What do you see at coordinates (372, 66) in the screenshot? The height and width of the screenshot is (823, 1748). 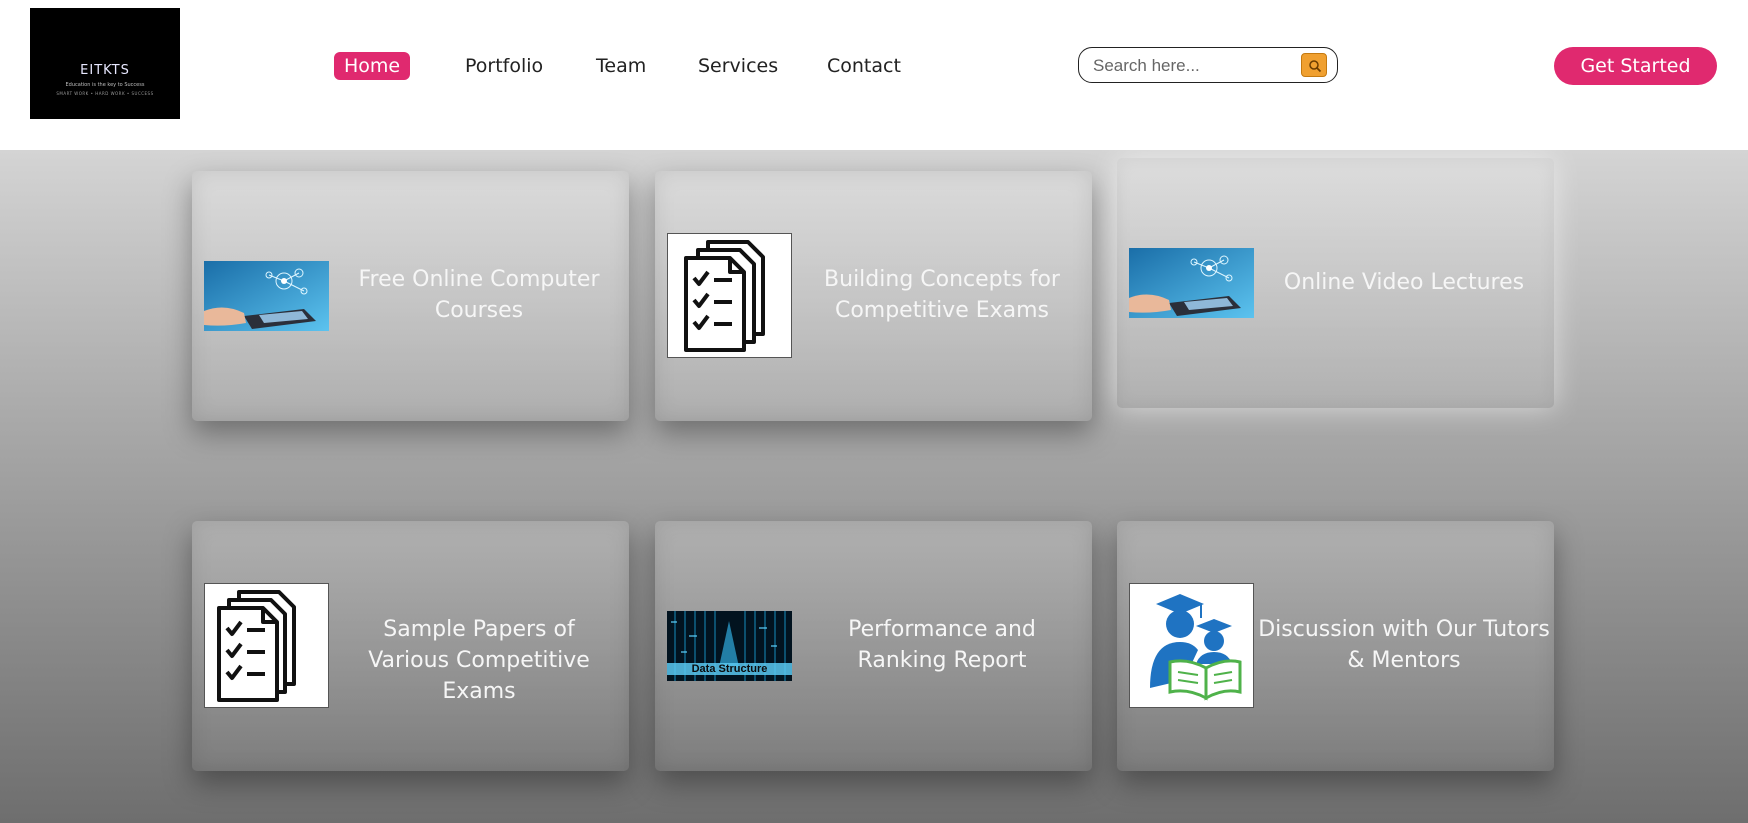 I see `nav-home: Home` at bounding box center [372, 66].